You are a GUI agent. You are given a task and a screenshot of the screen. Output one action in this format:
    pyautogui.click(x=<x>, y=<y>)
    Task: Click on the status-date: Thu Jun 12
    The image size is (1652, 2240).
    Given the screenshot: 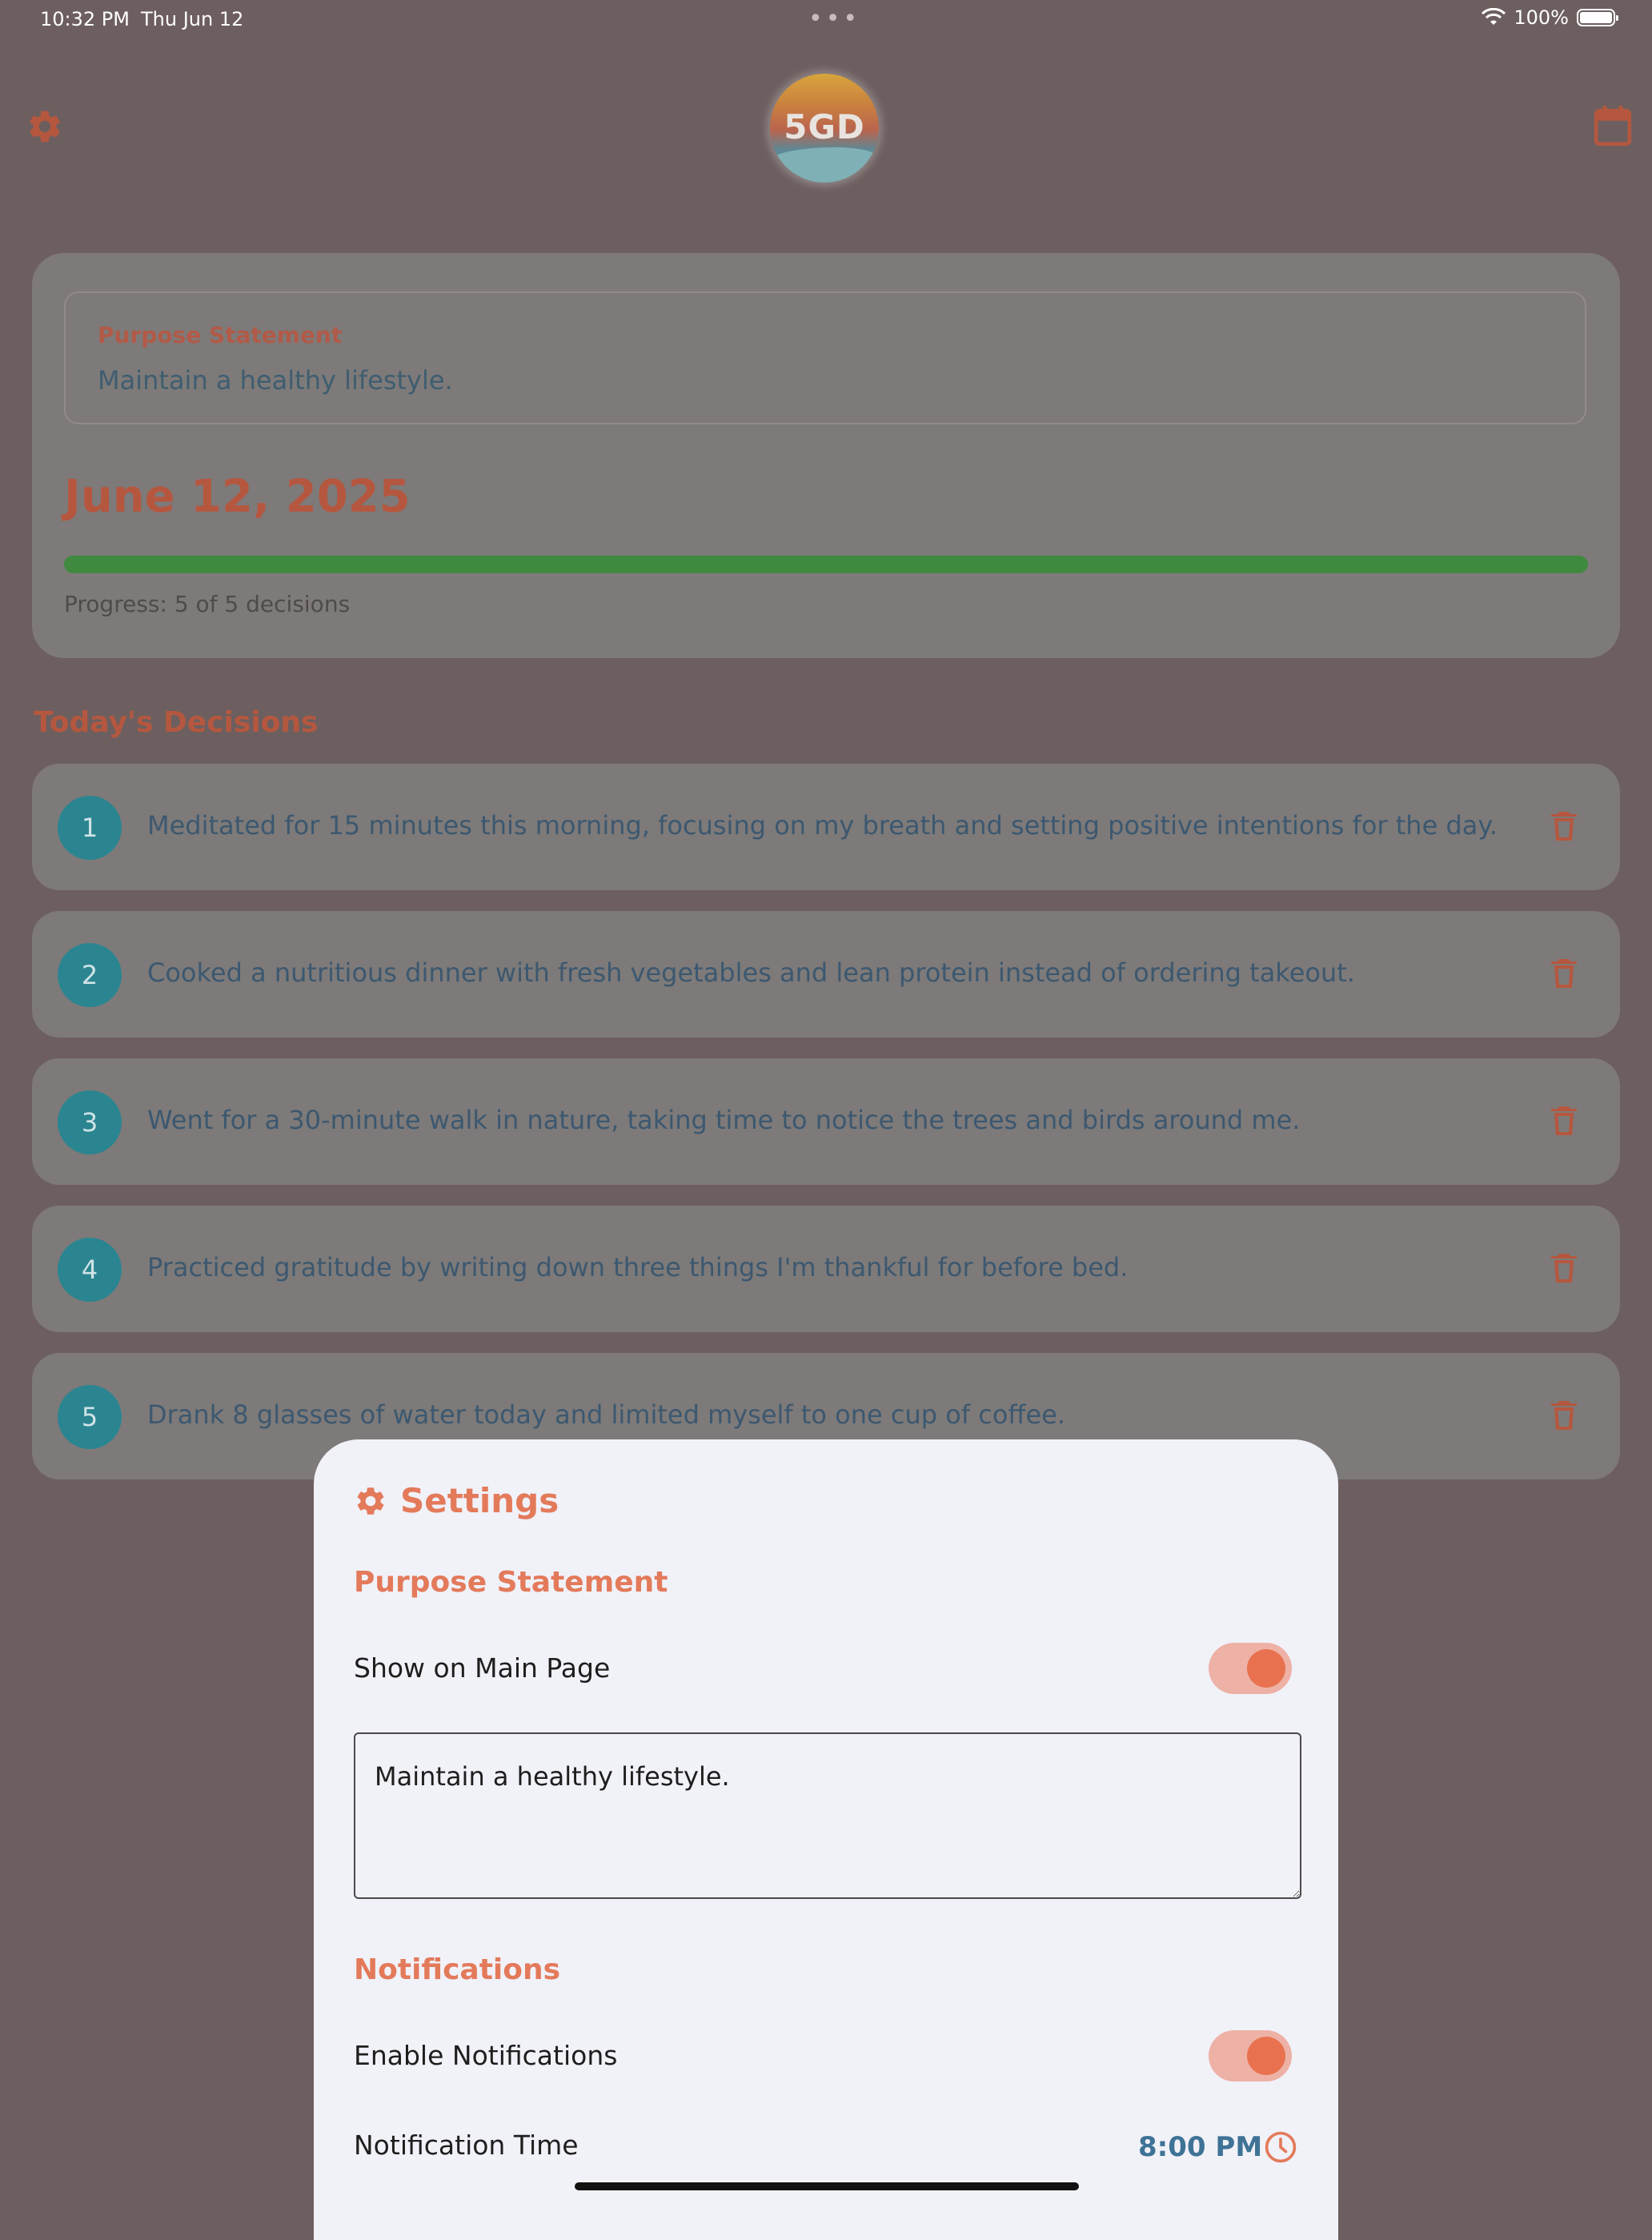 What is the action you would take?
    pyautogui.click(x=192, y=19)
    